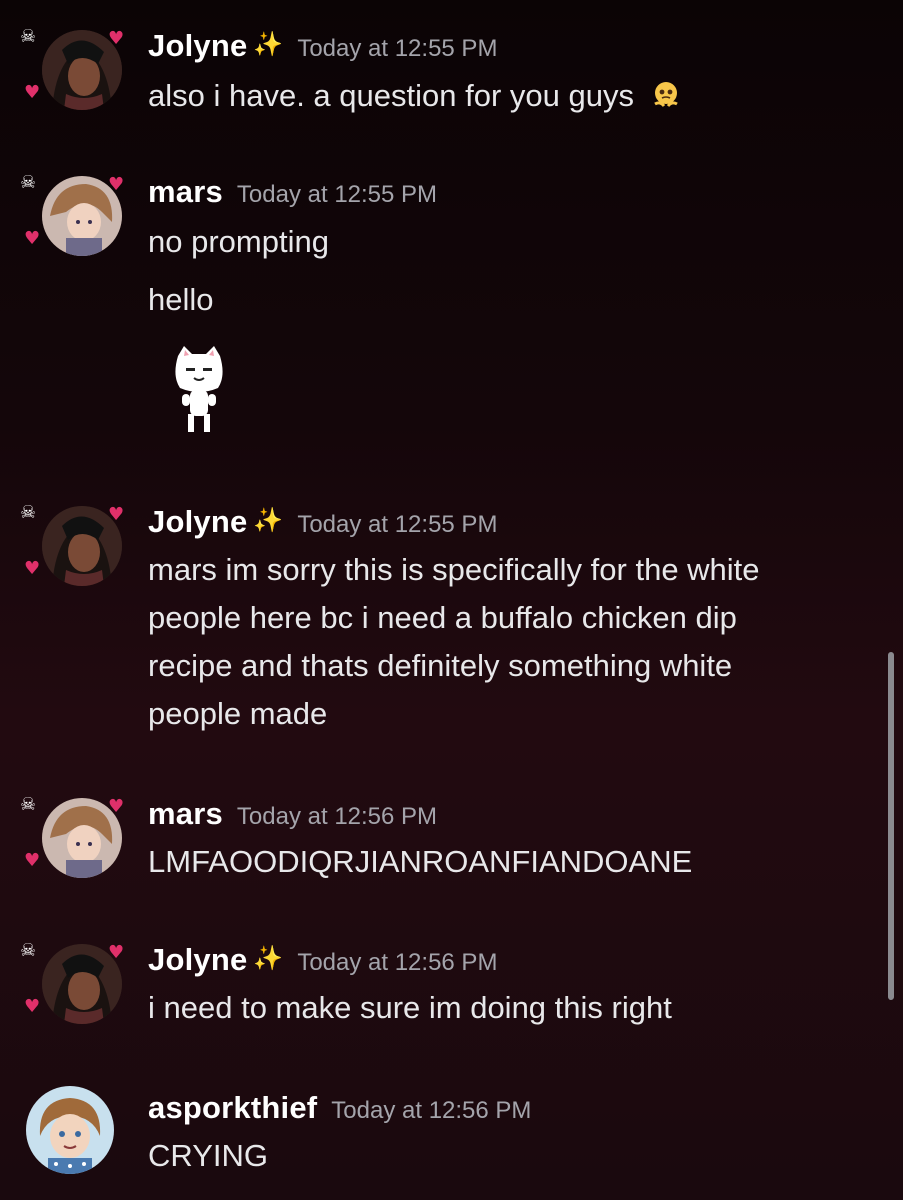 The width and height of the screenshot is (903, 1200). What do you see at coordinates (410, 1007) in the screenshot?
I see `message-text: i need to make sure im doing this right` at bounding box center [410, 1007].